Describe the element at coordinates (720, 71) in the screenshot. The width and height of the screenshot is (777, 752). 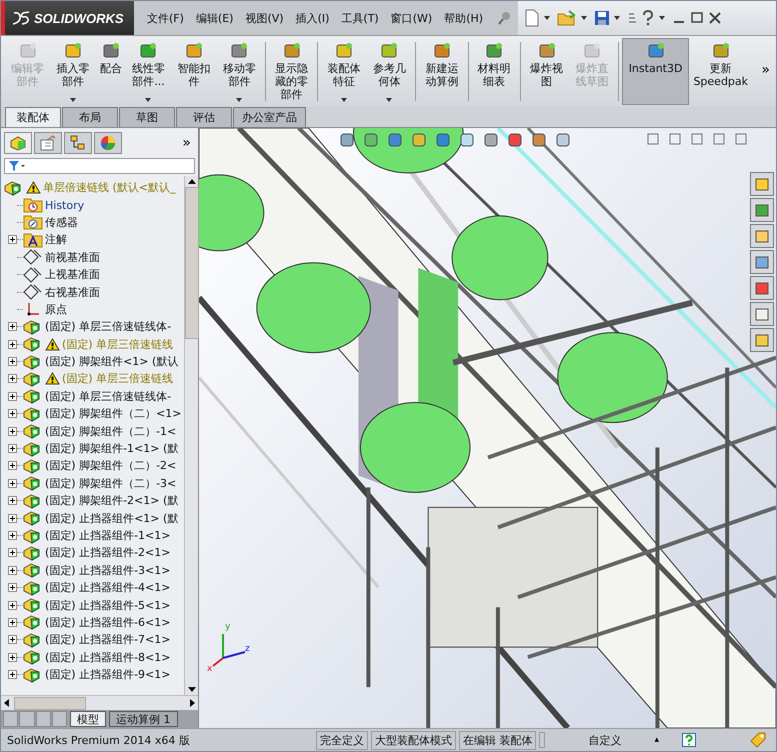
I see `toolbar-button: 更新 Speedpak` at that location.